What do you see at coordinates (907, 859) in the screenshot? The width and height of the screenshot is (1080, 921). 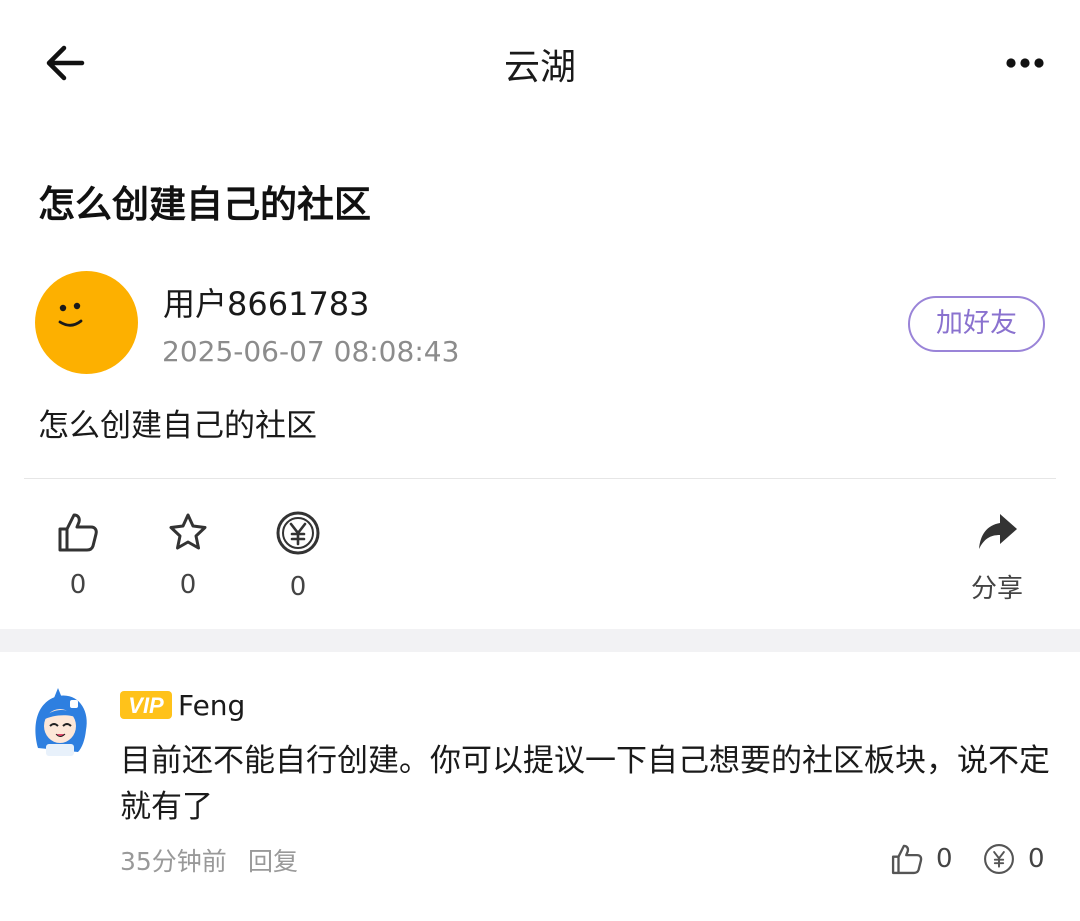 I see `comment-thumbs-up-icon` at bounding box center [907, 859].